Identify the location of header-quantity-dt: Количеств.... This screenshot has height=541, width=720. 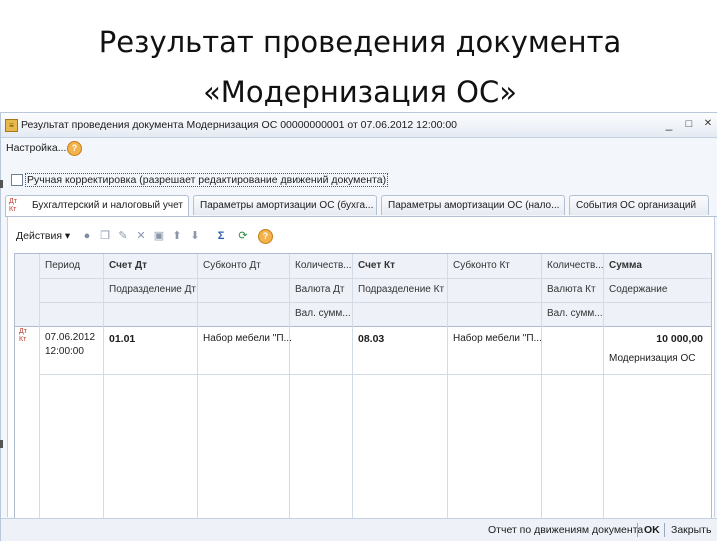
(323, 265).